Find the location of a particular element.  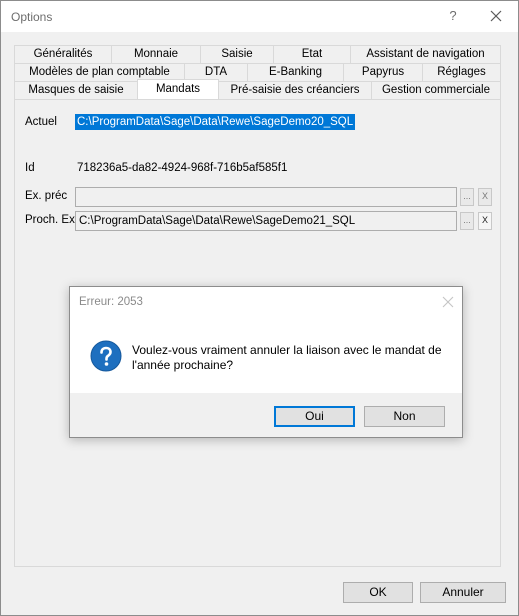

id-label: Id is located at coordinates (30, 168).